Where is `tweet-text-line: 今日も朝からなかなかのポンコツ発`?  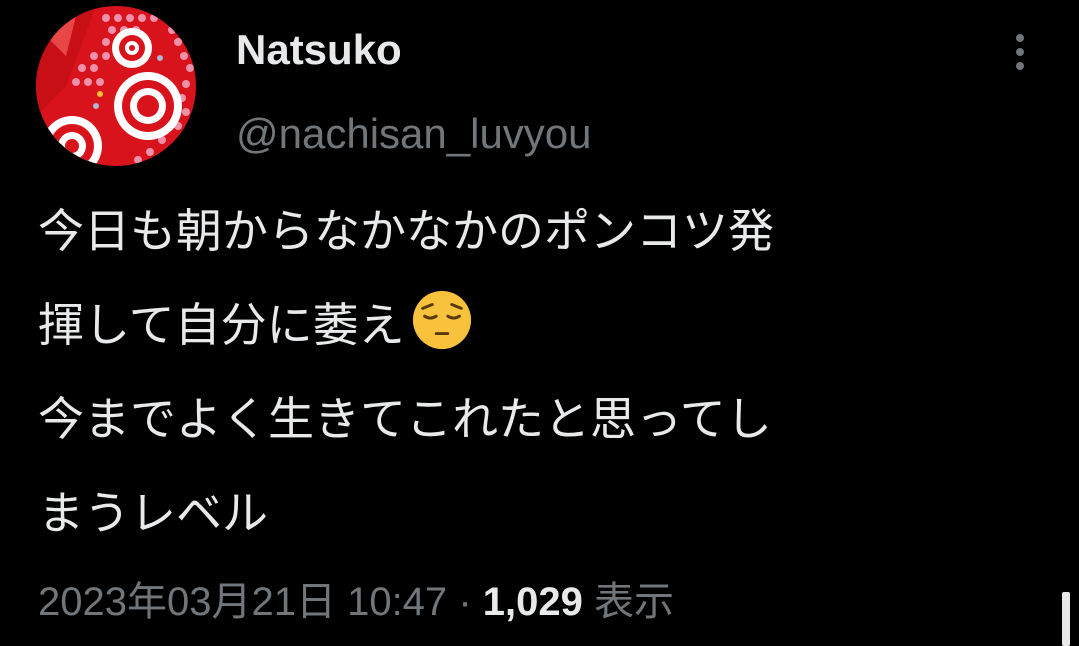
tweet-text-line: 今日も朝からなかなかのポンコツ発 is located at coordinates (406, 231).